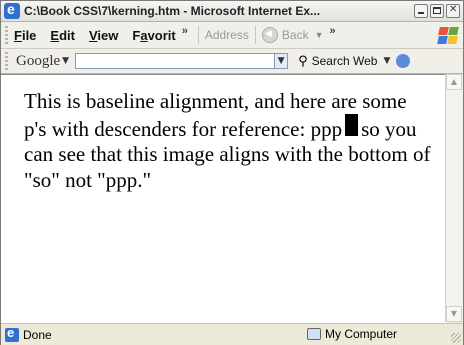 Image resolution: width=464 pixels, height=345 pixels. I want to click on menu-file: File, so click(25, 35).